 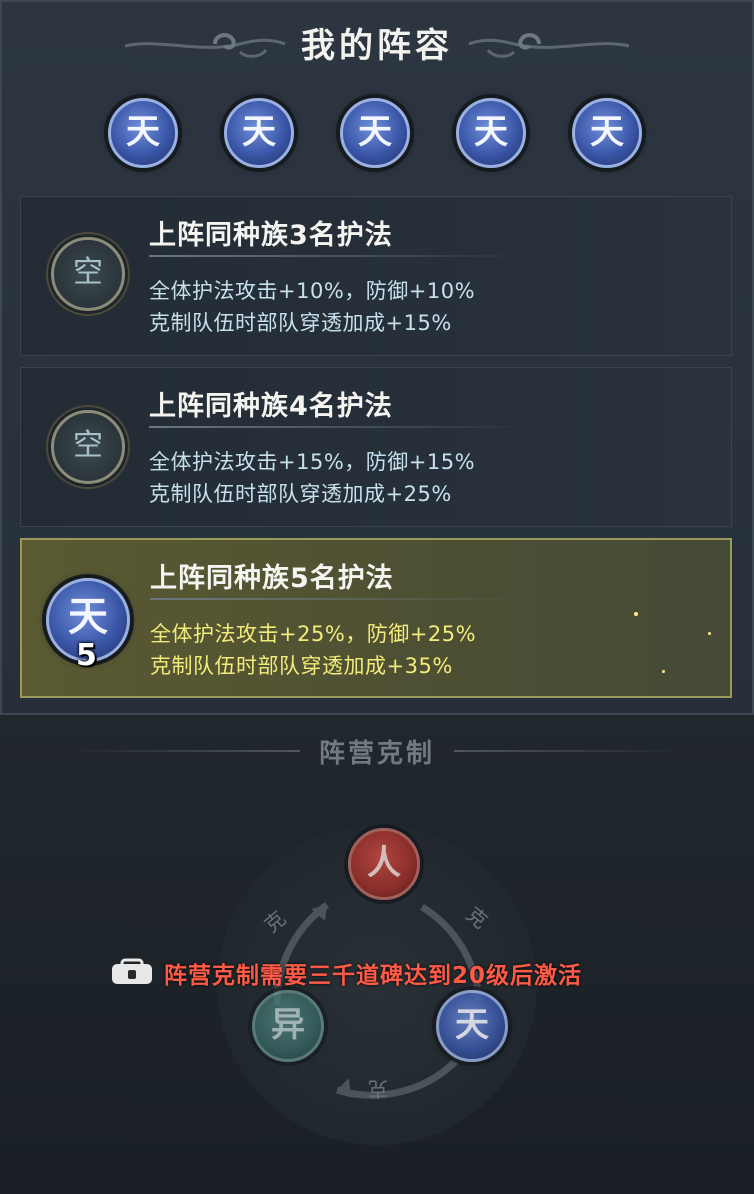 I want to click on bond-effect-line-1: 全体护法攻击+10%，防御+10%, so click(x=312, y=291).